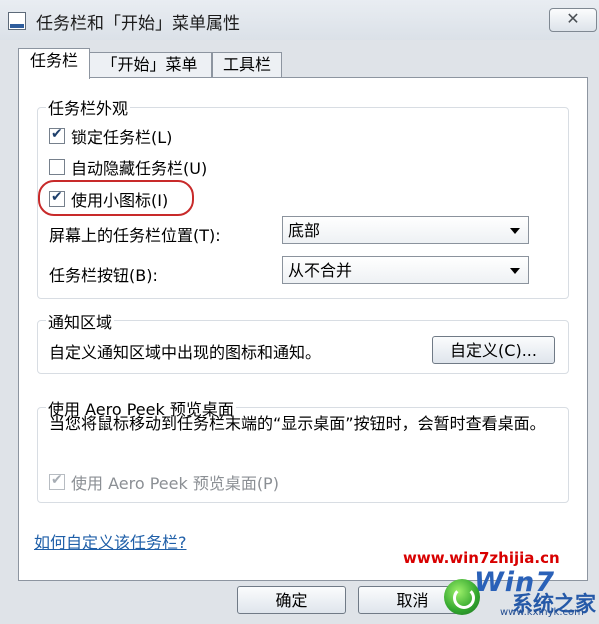 Image resolution: width=599 pixels, height=624 pixels. What do you see at coordinates (462, 597) in the screenshot?
I see `logo-orb-icon` at bounding box center [462, 597].